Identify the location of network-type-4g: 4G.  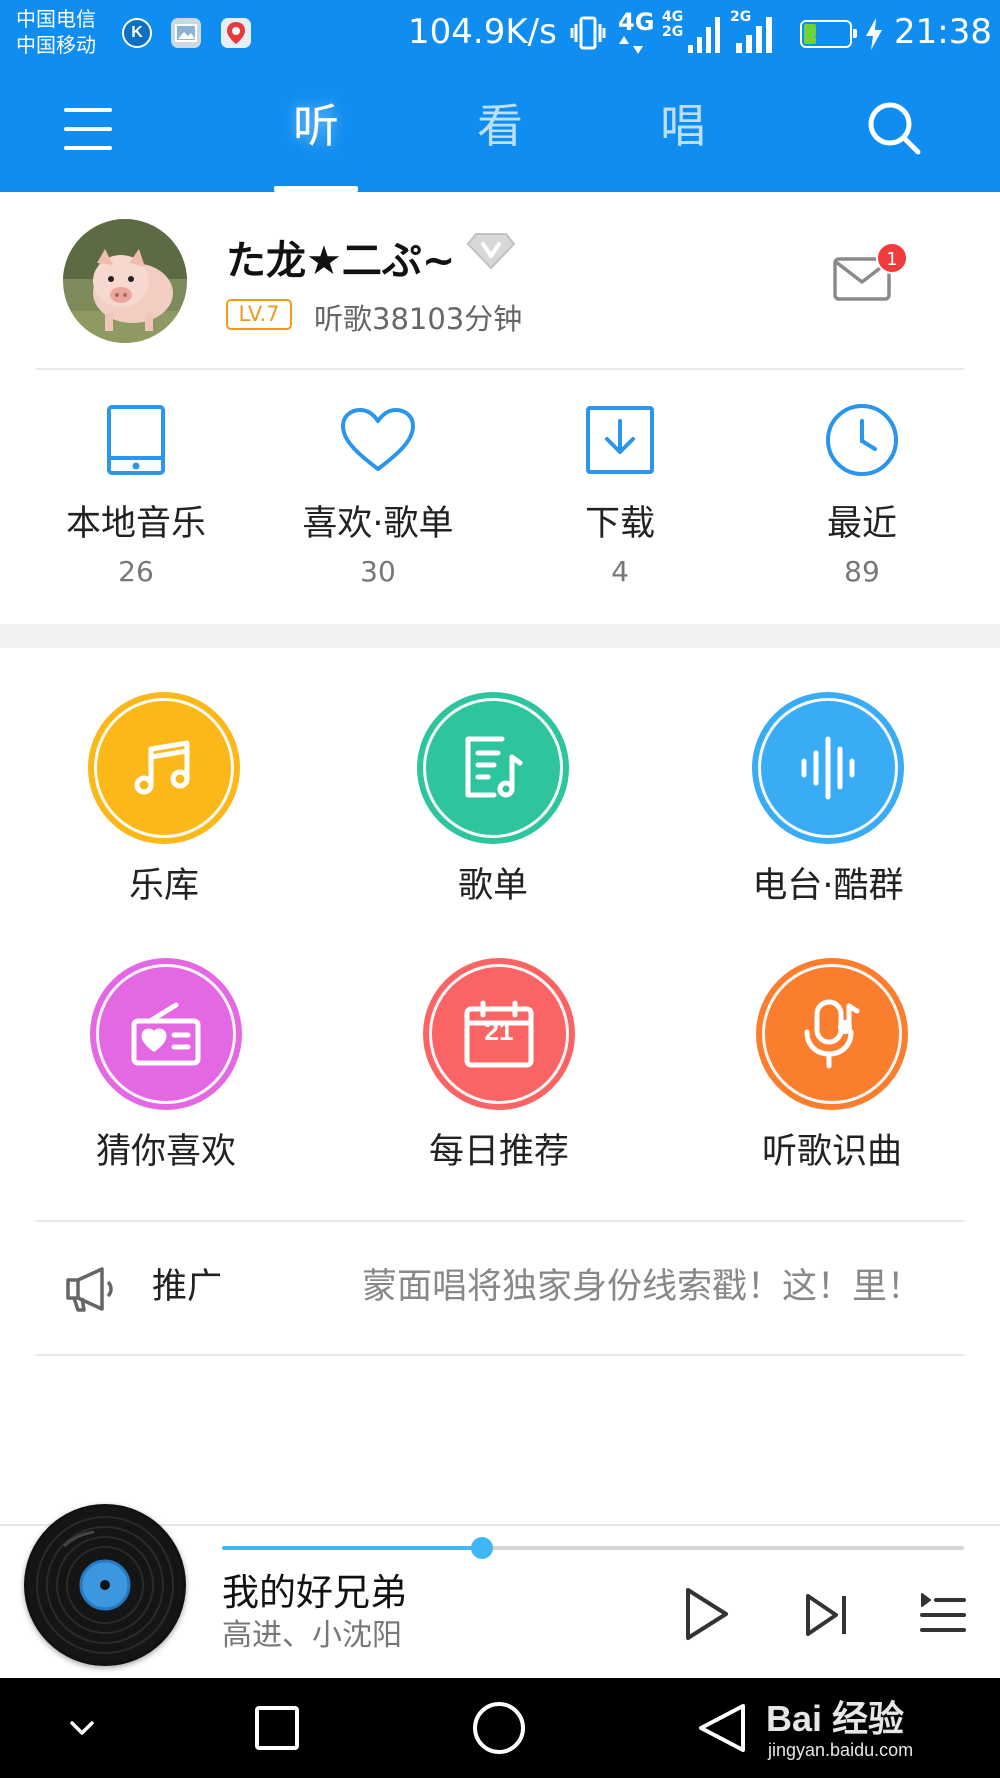
(636, 34).